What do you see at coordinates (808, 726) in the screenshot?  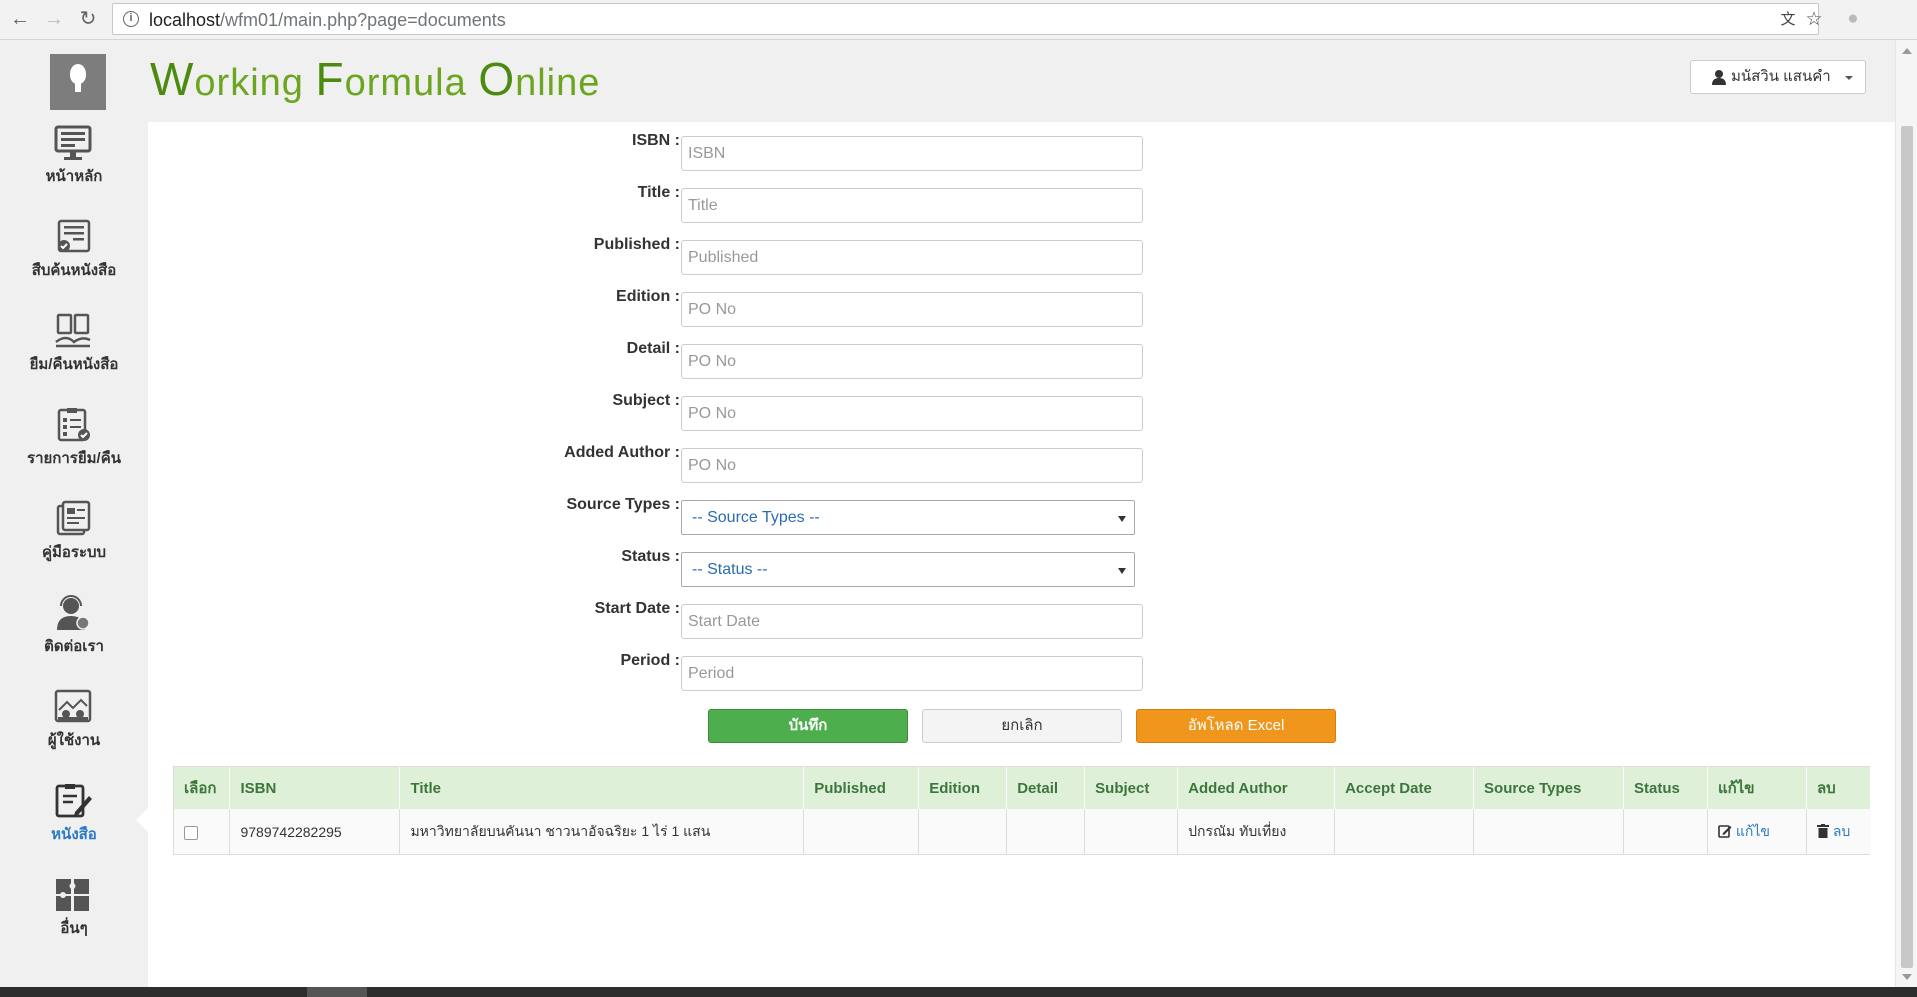 I see `save-button: บันทึก` at bounding box center [808, 726].